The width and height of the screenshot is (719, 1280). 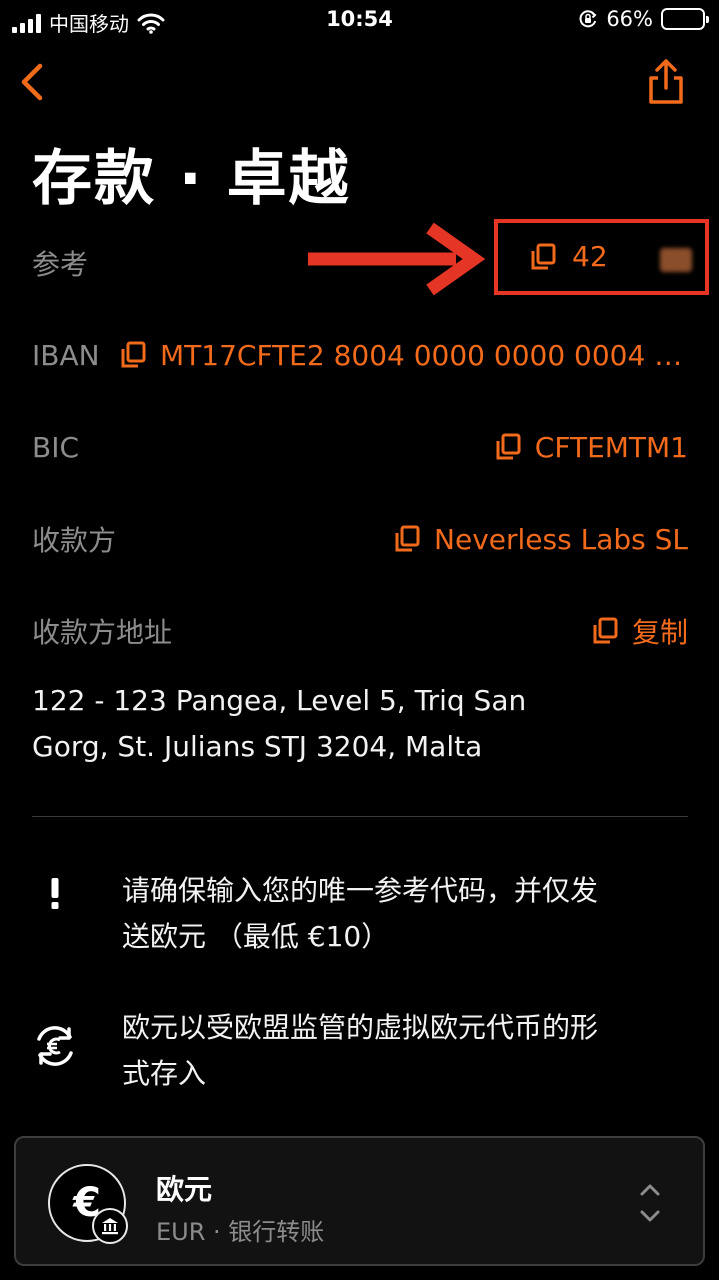 What do you see at coordinates (74, 540) in the screenshot?
I see `payee-label: 收款方` at bounding box center [74, 540].